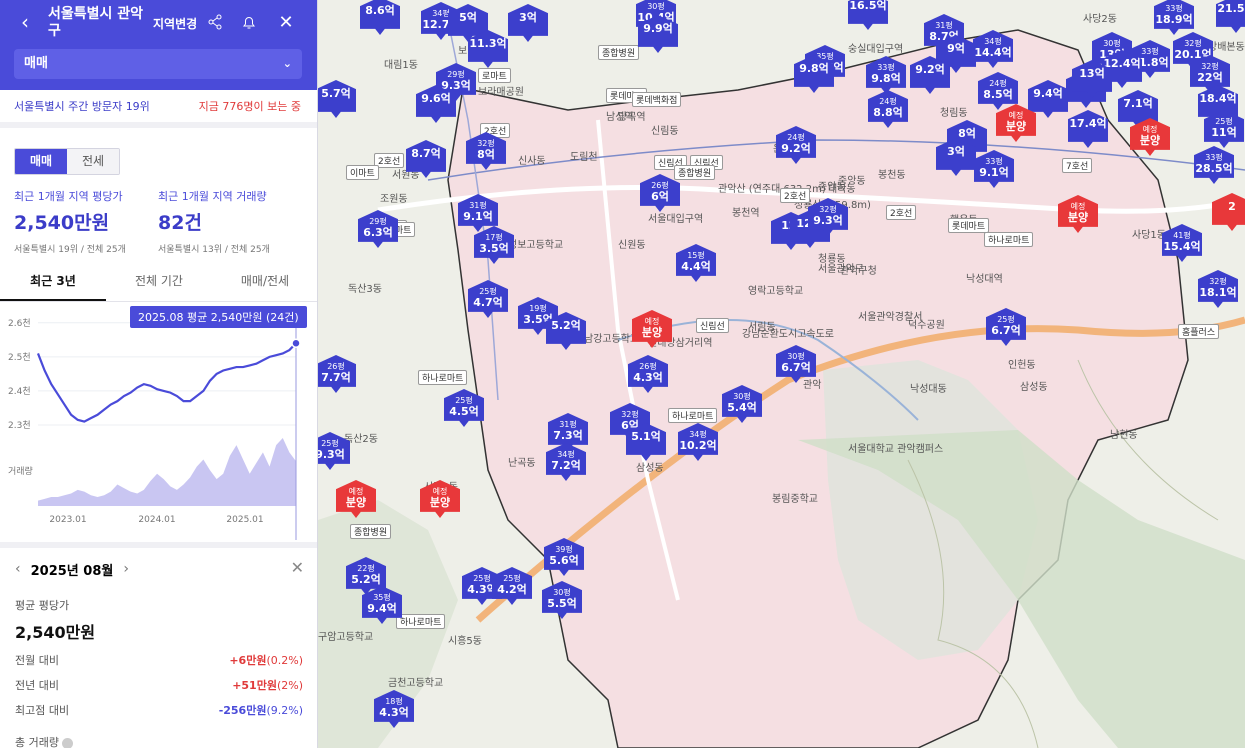  Describe the element at coordinates (42, 605) in the screenshot. I see `avg-label: 평균 평당가` at that location.